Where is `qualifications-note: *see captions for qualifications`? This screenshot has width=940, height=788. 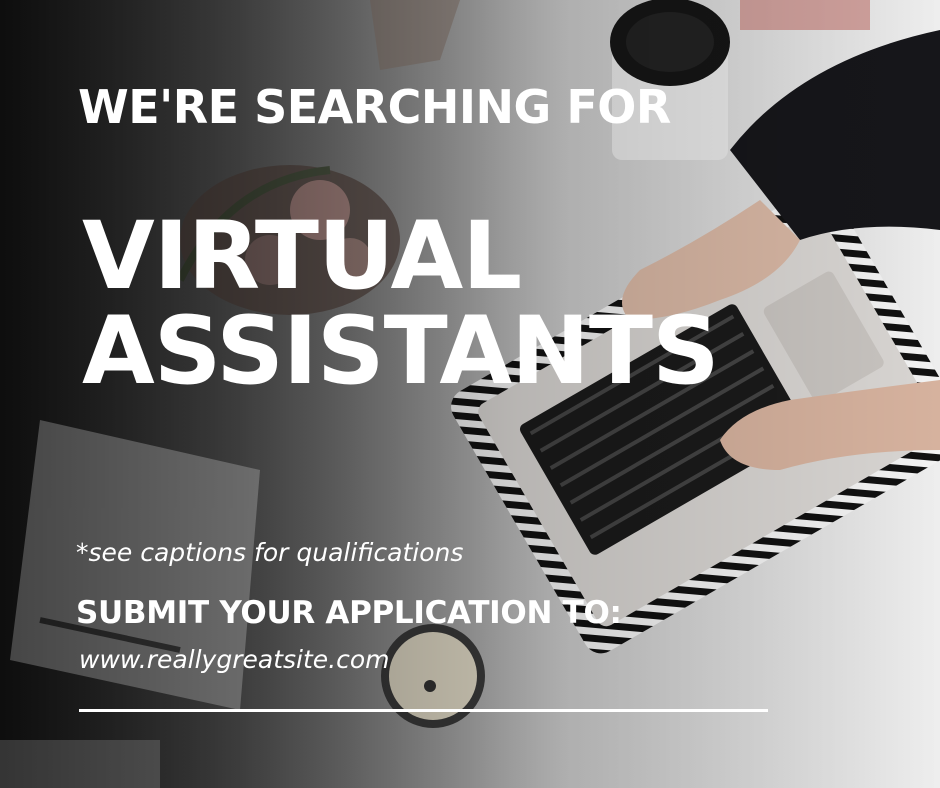 qualifications-note: *see captions for qualifications is located at coordinates (270, 552).